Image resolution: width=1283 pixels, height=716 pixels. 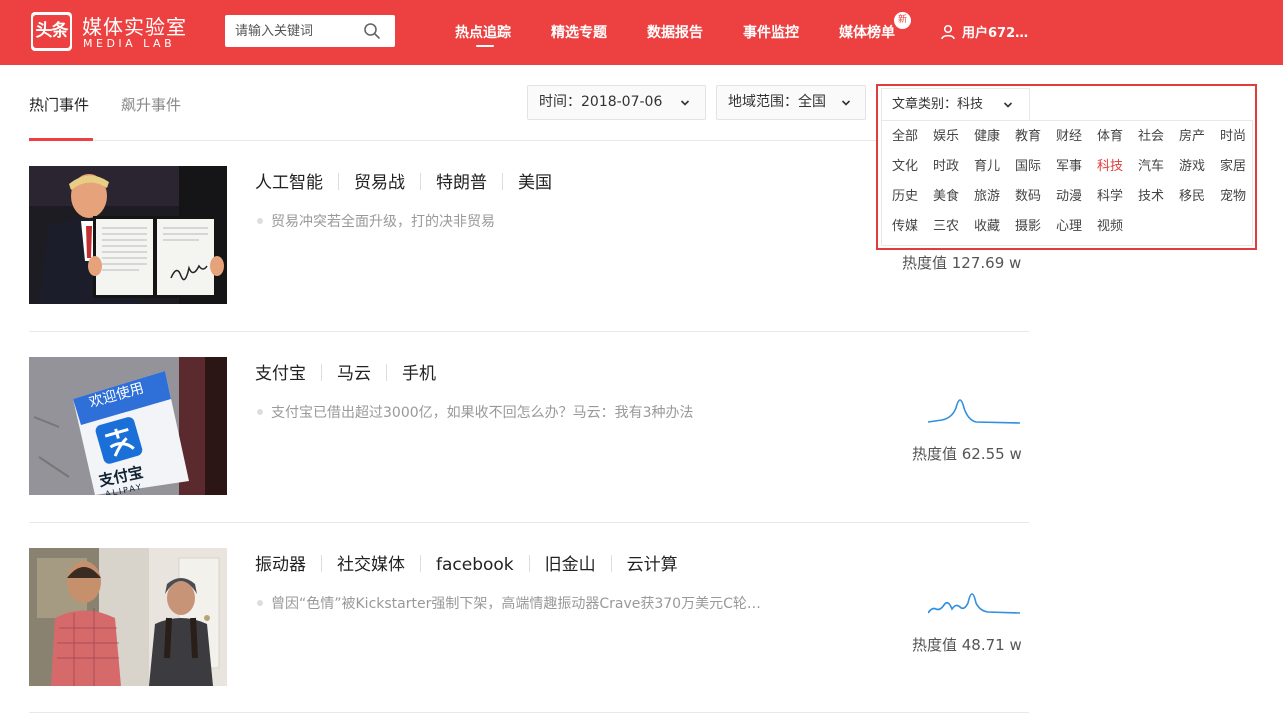 I want to click on event-tag: 社交媒体, so click(x=371, y=565).